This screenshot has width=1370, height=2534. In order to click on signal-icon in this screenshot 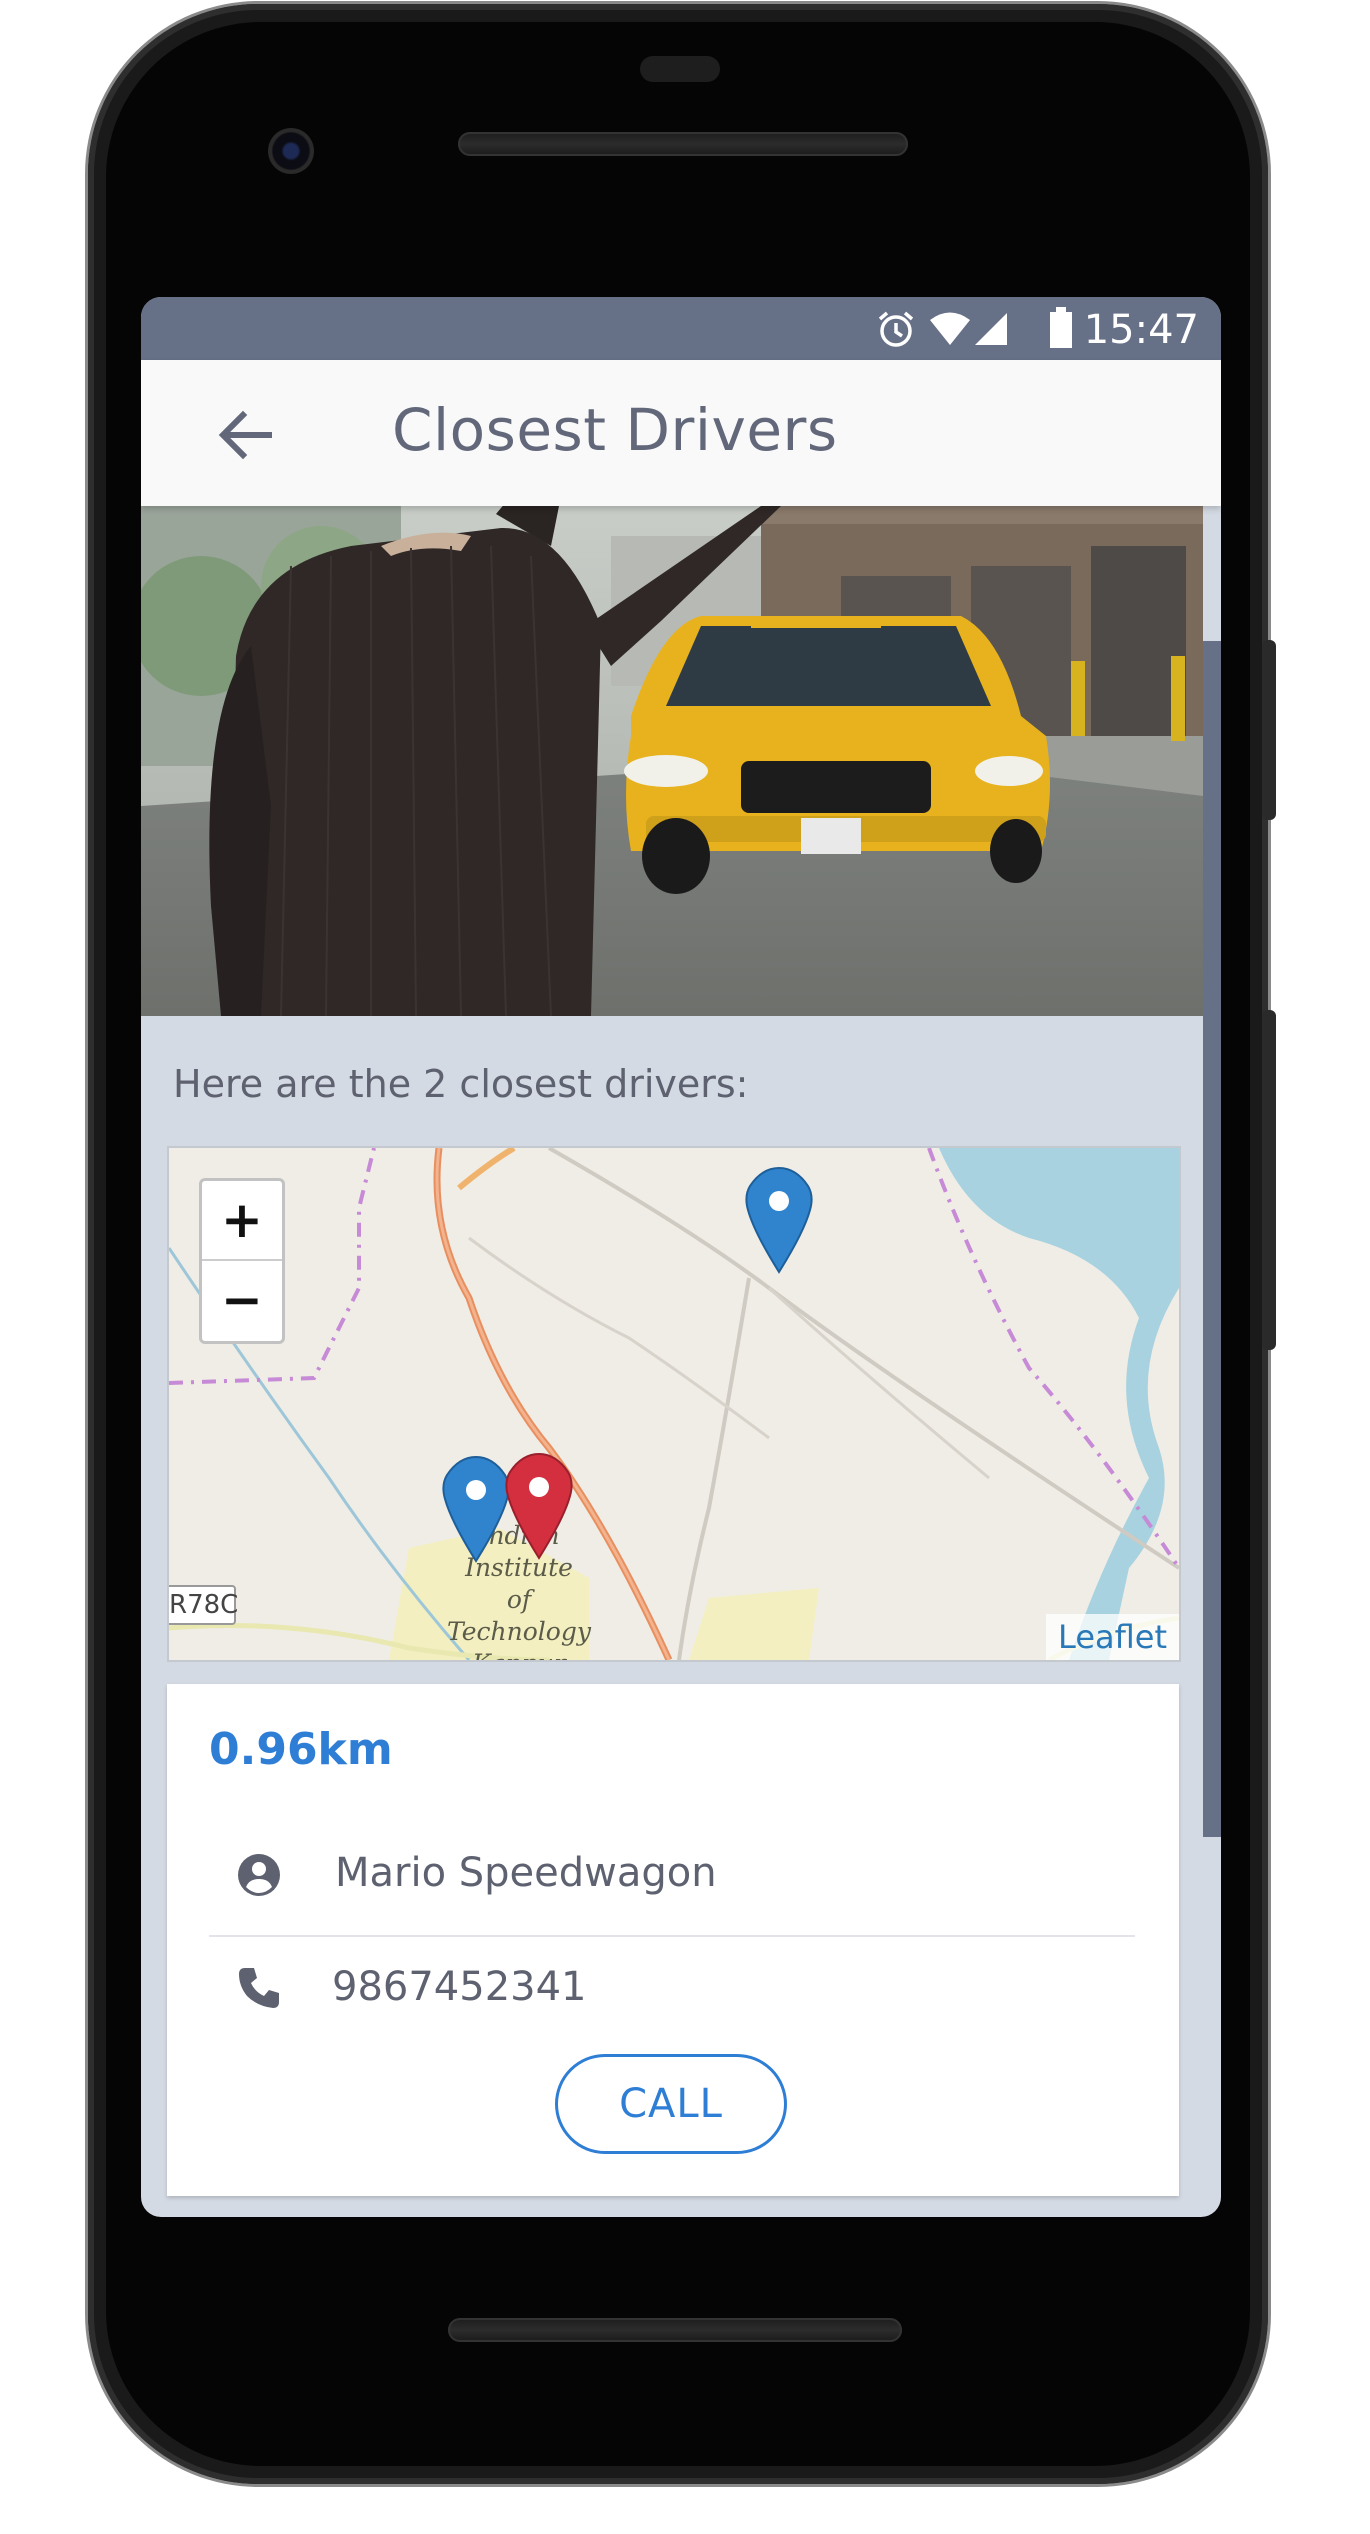, I will do `click(991, 329)`.